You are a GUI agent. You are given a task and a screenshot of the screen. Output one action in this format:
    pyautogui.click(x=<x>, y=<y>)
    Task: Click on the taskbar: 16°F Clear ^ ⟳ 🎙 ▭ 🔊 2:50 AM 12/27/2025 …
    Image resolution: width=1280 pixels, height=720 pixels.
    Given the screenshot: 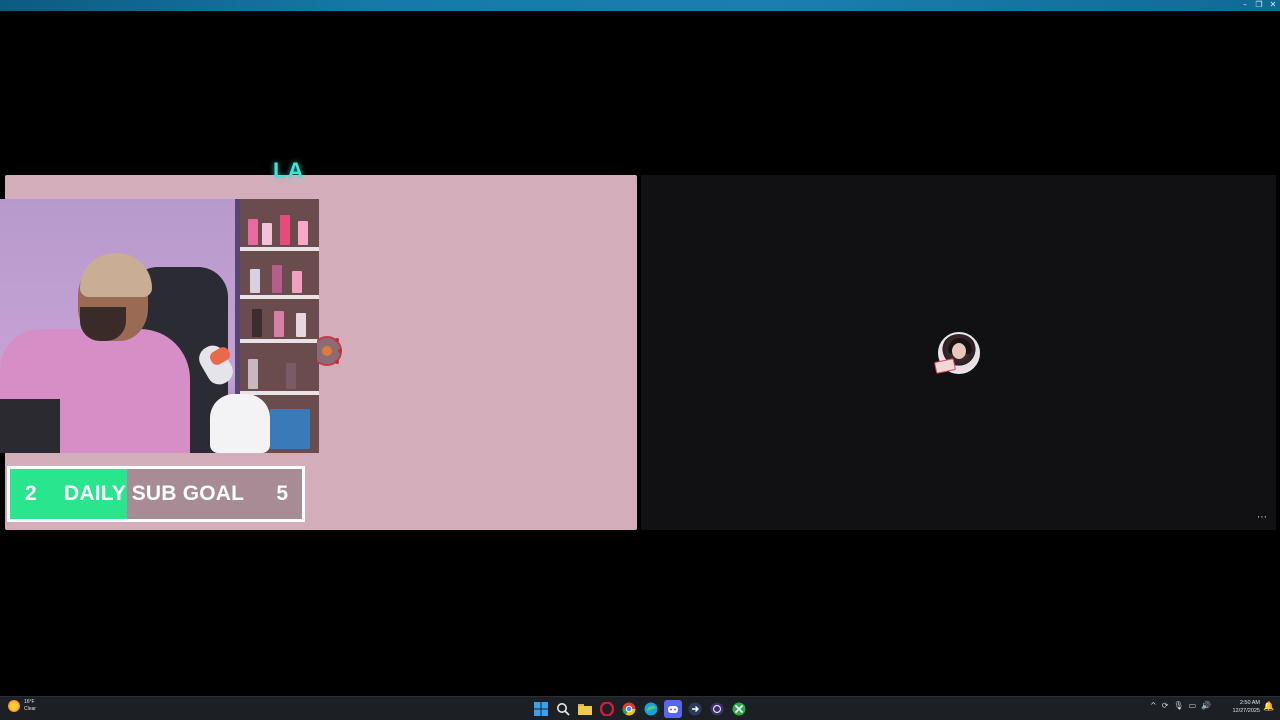 What is the action you would take?
    pyautogui.click(x=640, y=708)
    